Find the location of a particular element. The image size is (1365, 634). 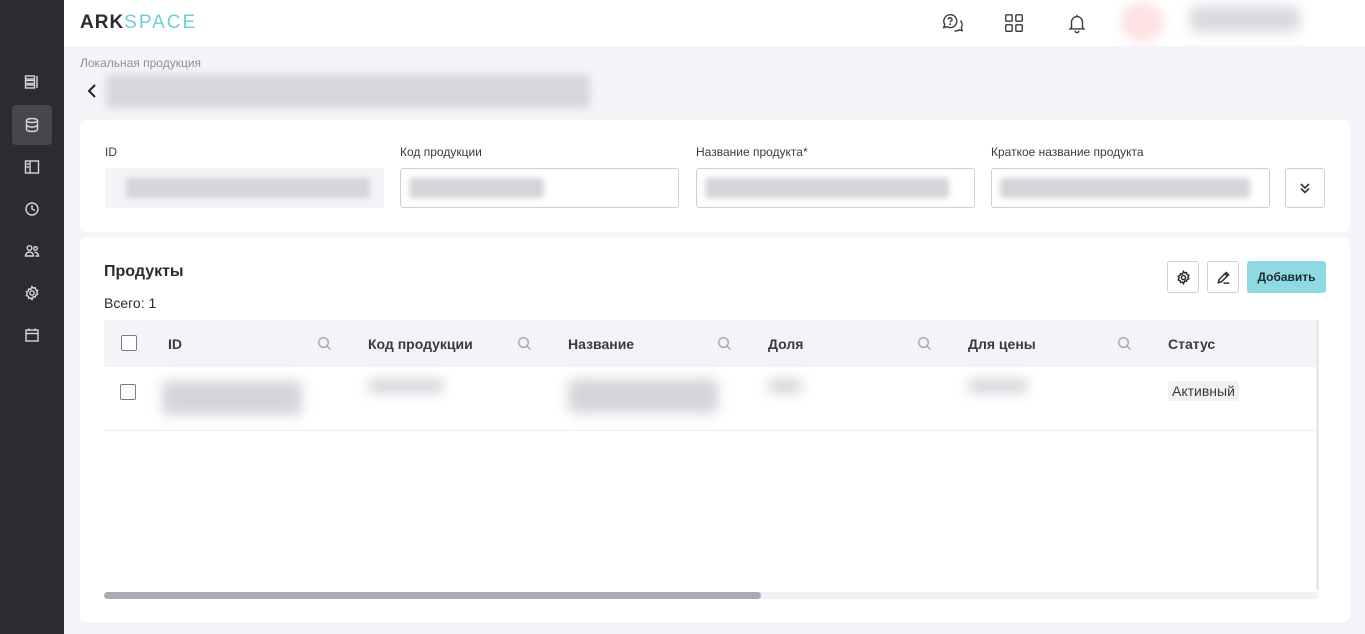

product-code-field is located at coordinates (539, 188).